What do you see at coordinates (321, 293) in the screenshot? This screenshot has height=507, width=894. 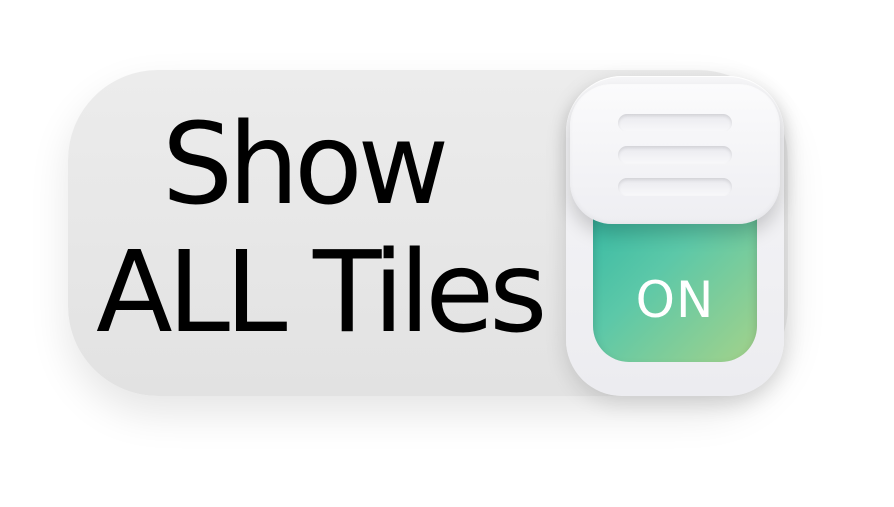 I see `toggle-label-line2: ALL Tiles` at bounding box center [321, 293].